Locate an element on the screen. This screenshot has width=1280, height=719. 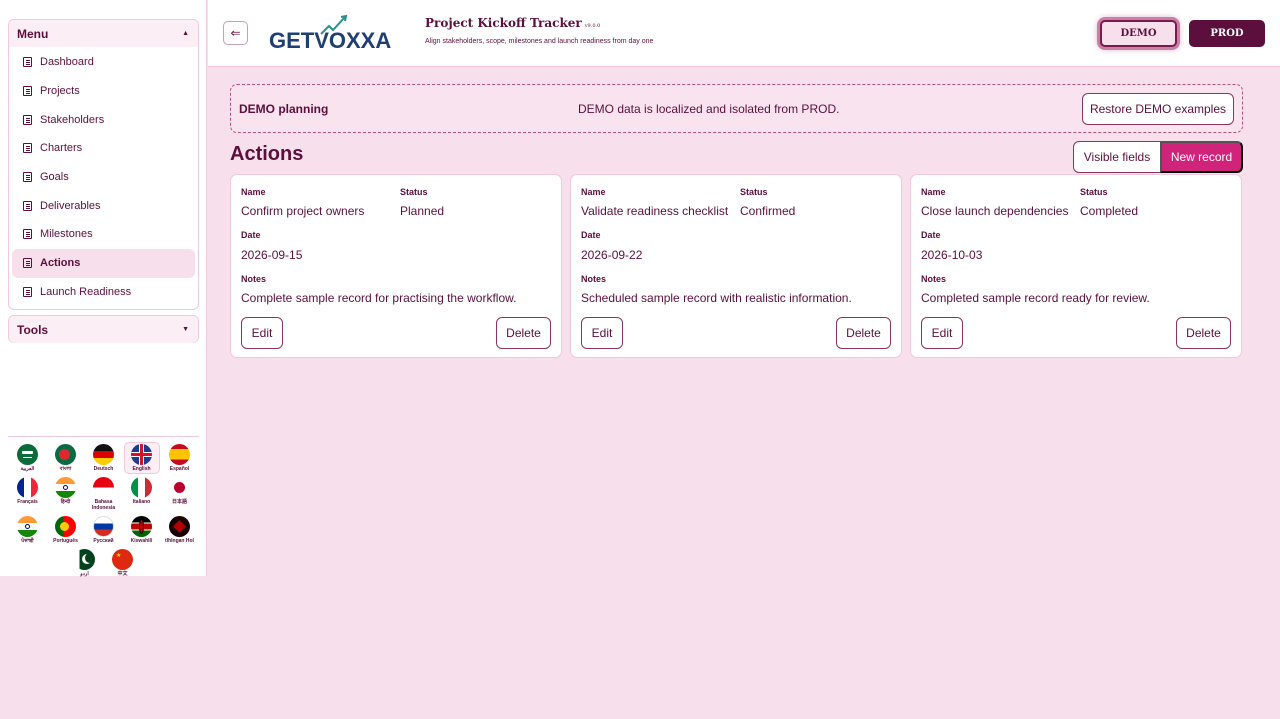
language-label: اردو is located at coordinates (84, 574).